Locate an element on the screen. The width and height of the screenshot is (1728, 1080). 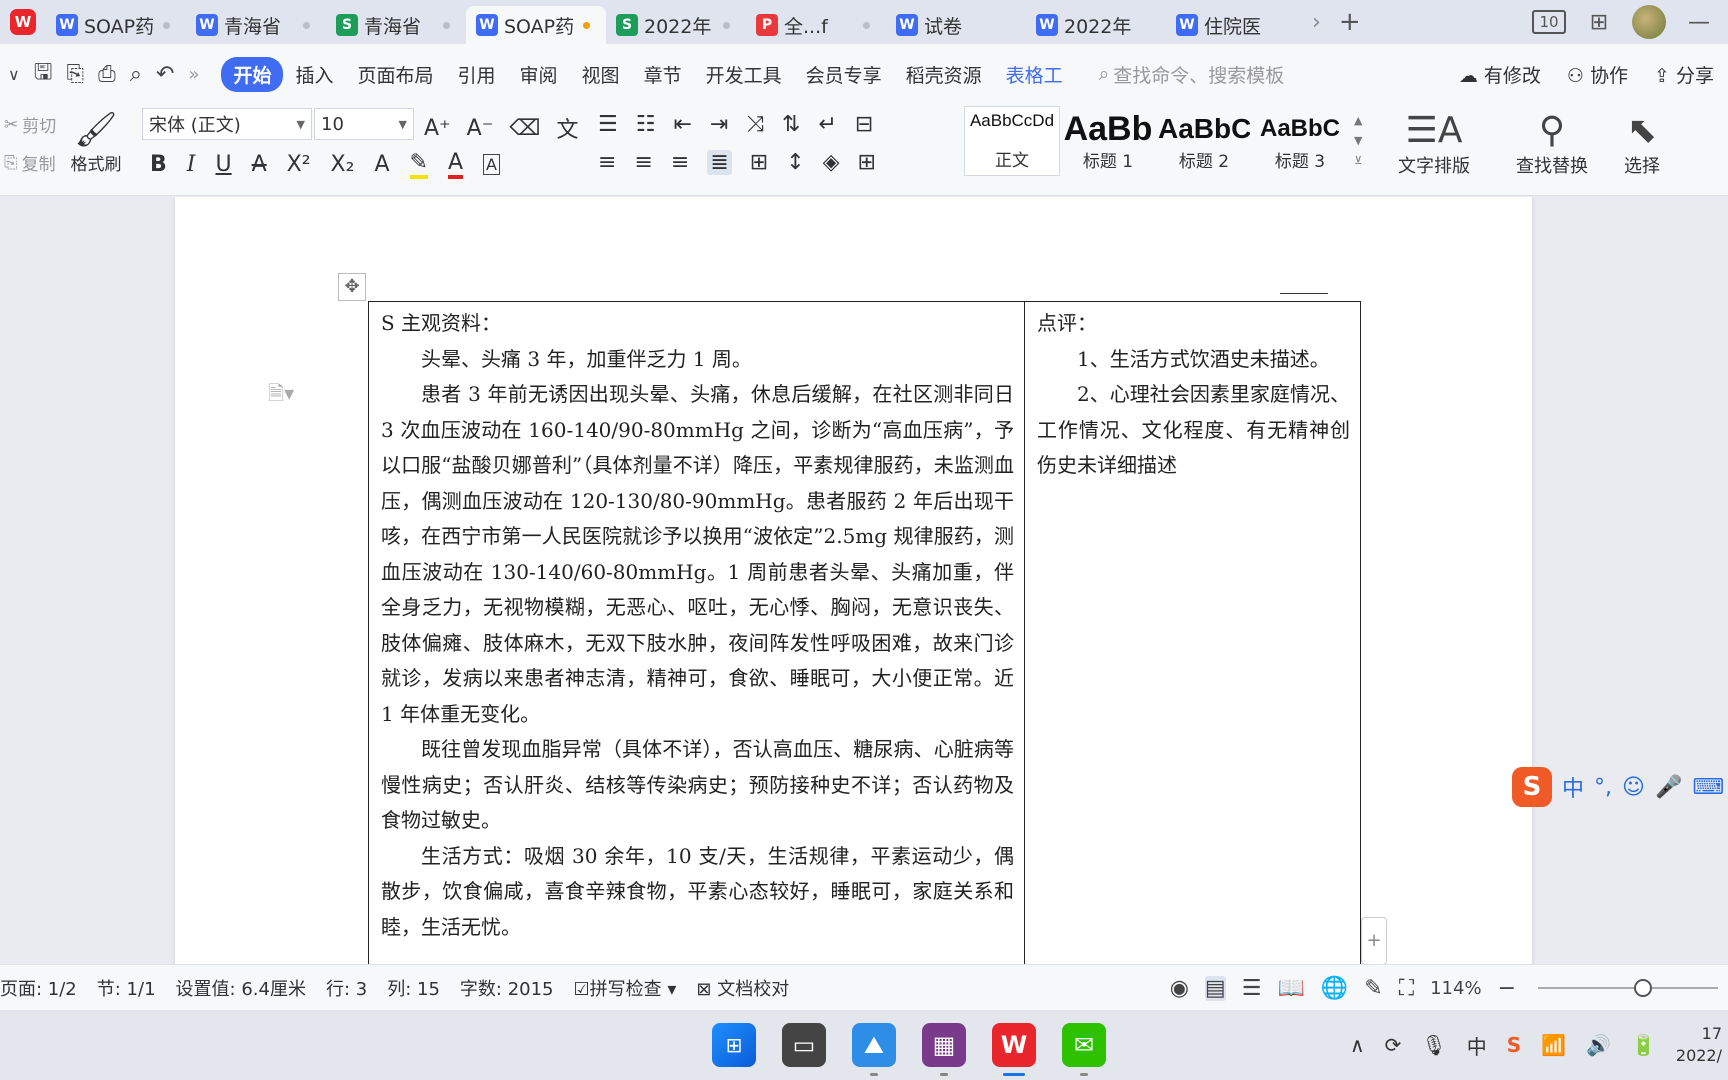
superscript-icon: X² is located at coordinates (299, 164).